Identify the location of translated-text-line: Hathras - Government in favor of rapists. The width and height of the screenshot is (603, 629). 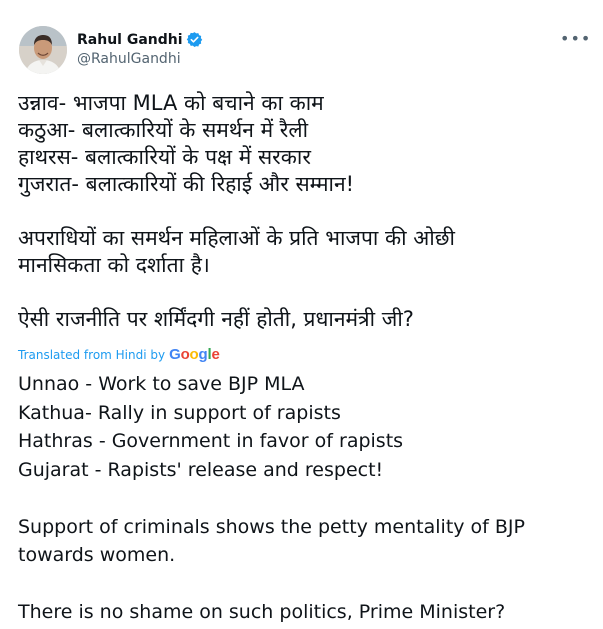
(211, 441).